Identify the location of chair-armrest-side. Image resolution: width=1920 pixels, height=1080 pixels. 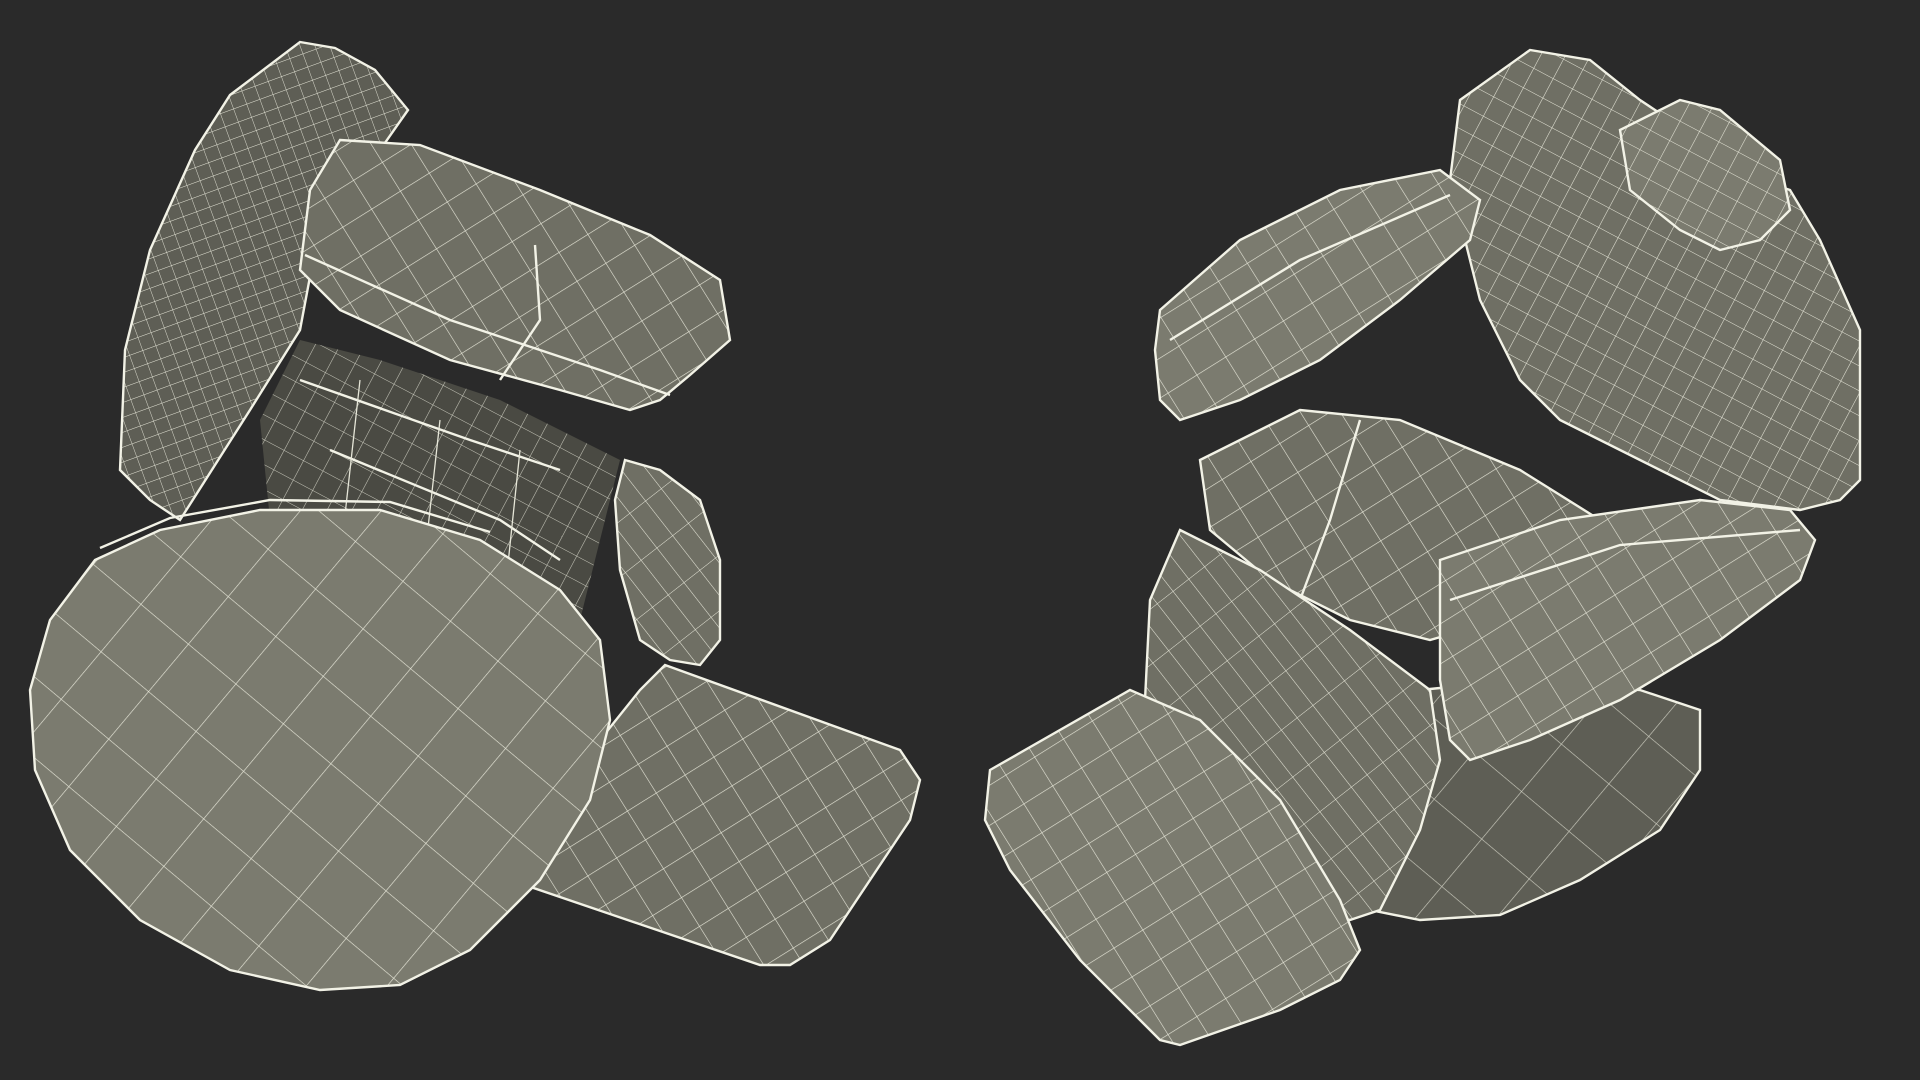
(667, 562).